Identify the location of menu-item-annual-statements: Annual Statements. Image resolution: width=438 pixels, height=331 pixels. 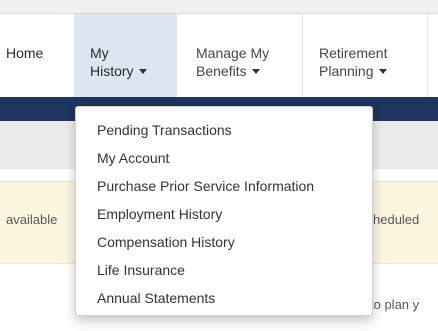
(224, 298).